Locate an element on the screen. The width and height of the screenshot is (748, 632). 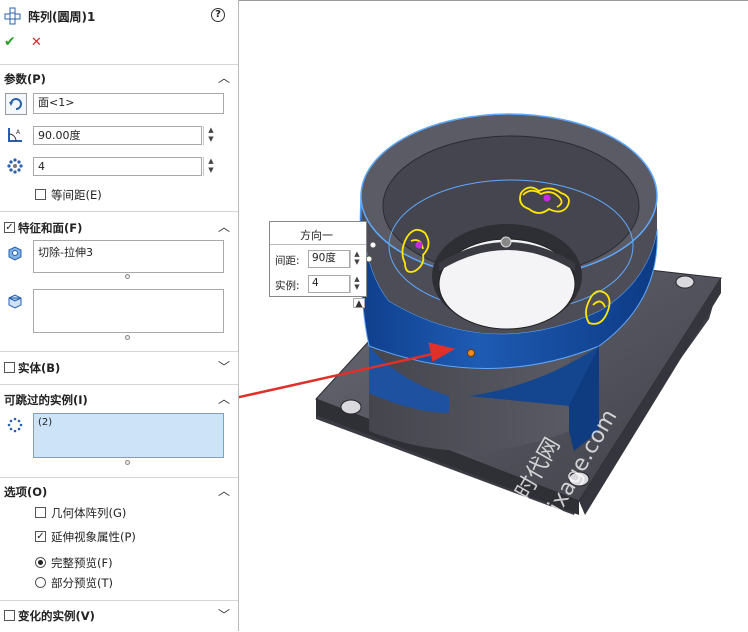
features-checkbox: ✓ is located at coordinates (9, 227).